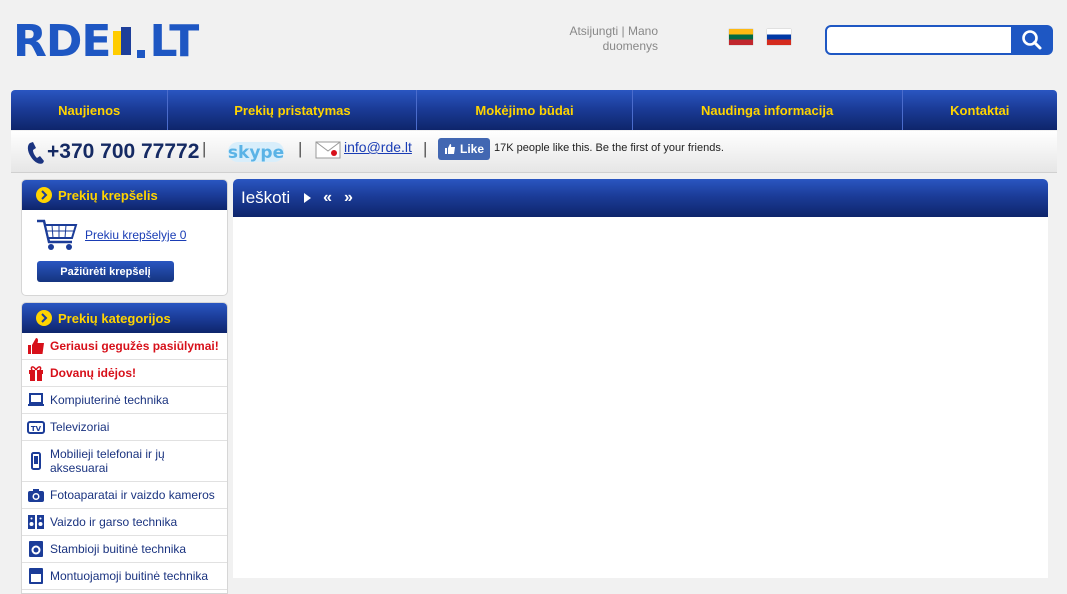 The height and width of the screenshot is (594, 1067). Describe the element at coordinates (471, 149) in the screenshot. I see `facebook-like-label: Like` at that location.